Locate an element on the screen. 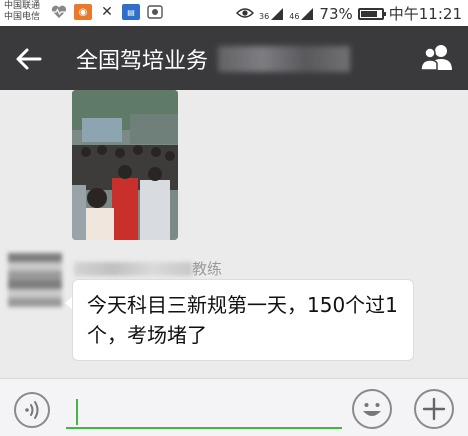 The height and width of the screenshot is (436, 468). voice-icon is located at coordinates (32, 410).